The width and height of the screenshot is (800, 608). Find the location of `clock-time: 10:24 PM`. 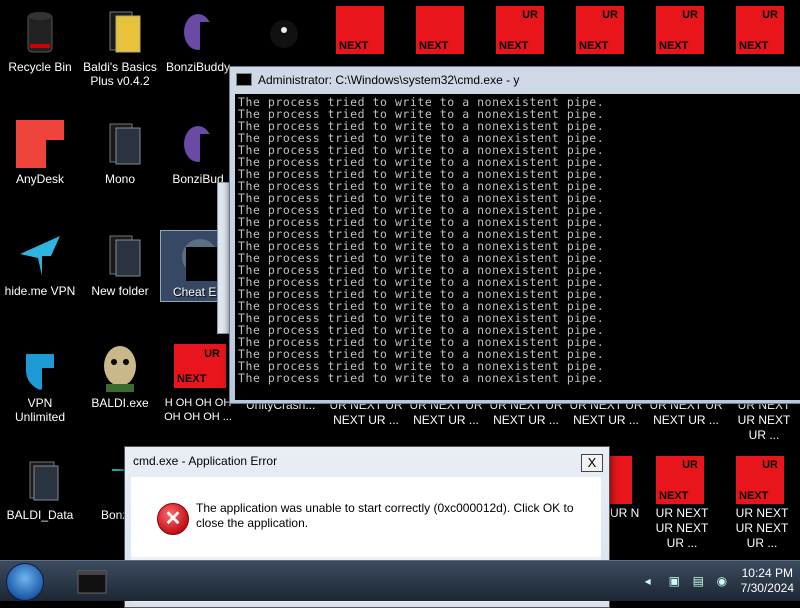

clock-time: 10:24 PM is located at coordinates (767, 573).